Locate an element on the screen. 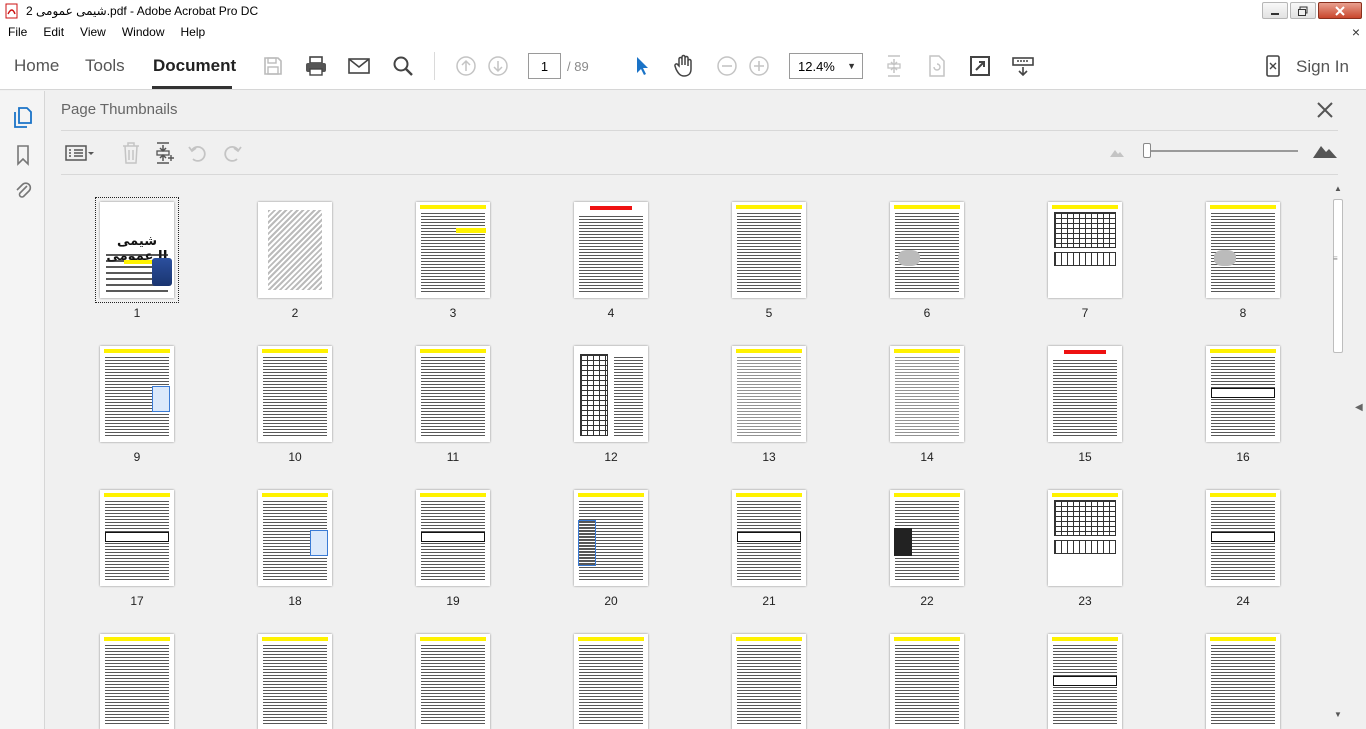 This screenshot has height=729, width=1366. page-boxed-equation is located at coordinates (1243, 537).